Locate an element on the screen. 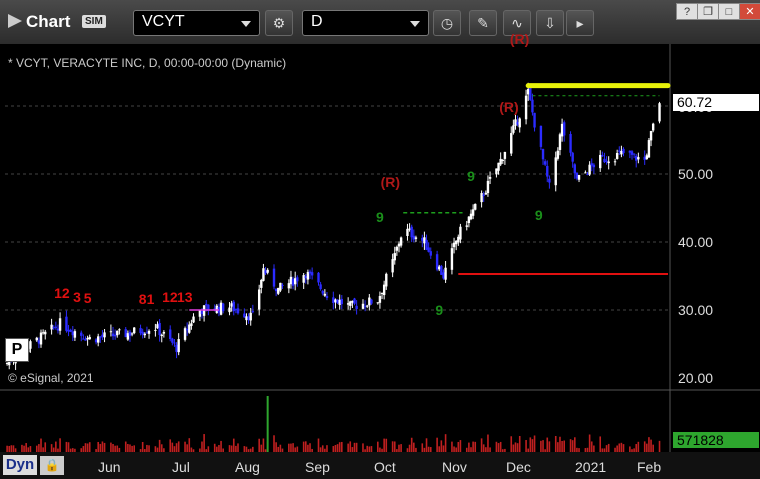 The image size is (760, 479). chart-toolbar: Chart SIM VCYT ⚙ D ◷ ✎ ∿ ⇩ ▸ ? ❐ □ ✕ is located at coordinates (380, 22).